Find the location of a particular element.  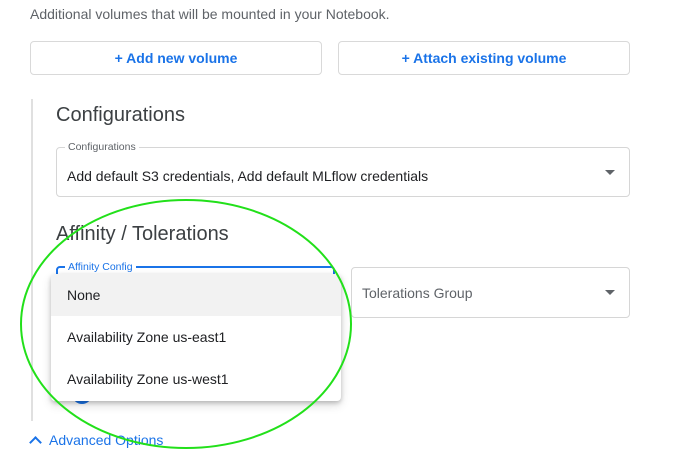

chevron-up-icon is located at coordinates (35, 442).